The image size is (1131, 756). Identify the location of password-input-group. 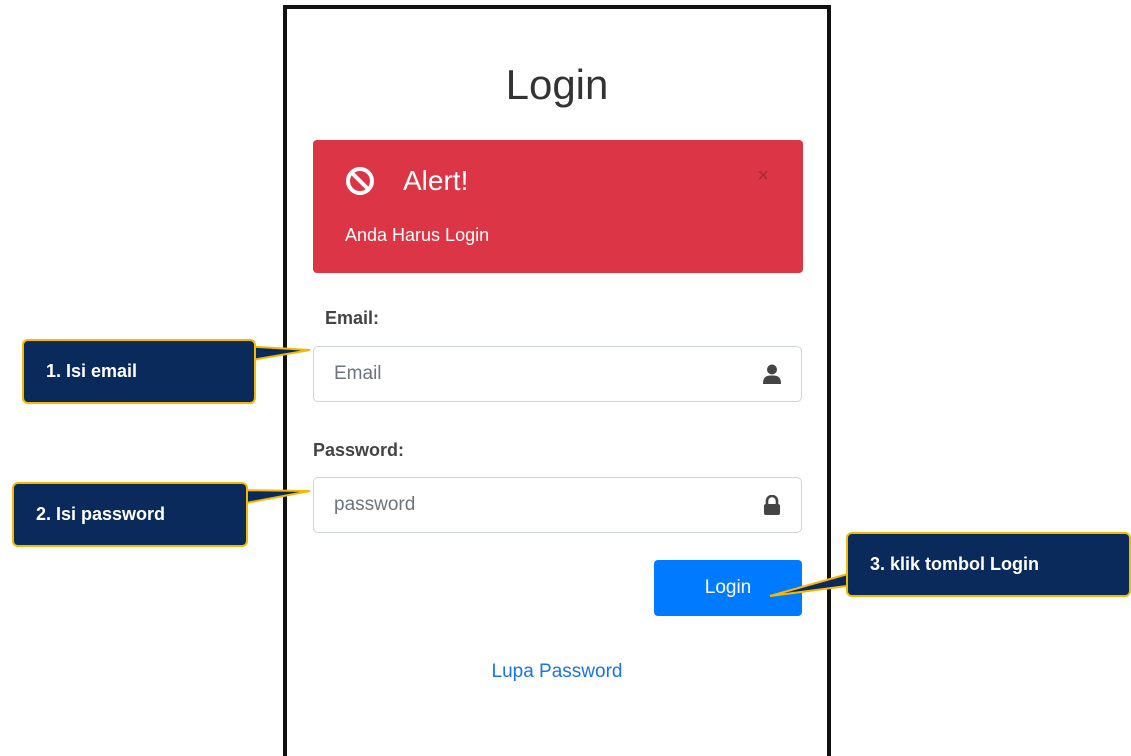
(557, 505).